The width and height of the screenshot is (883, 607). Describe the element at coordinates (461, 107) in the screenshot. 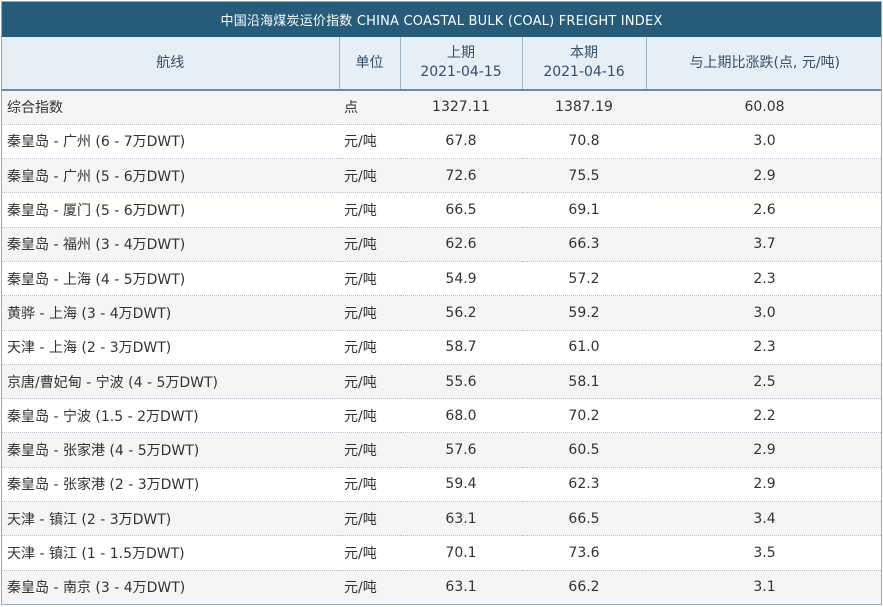

I see `previous-value-cell: 1327.11` at that location.